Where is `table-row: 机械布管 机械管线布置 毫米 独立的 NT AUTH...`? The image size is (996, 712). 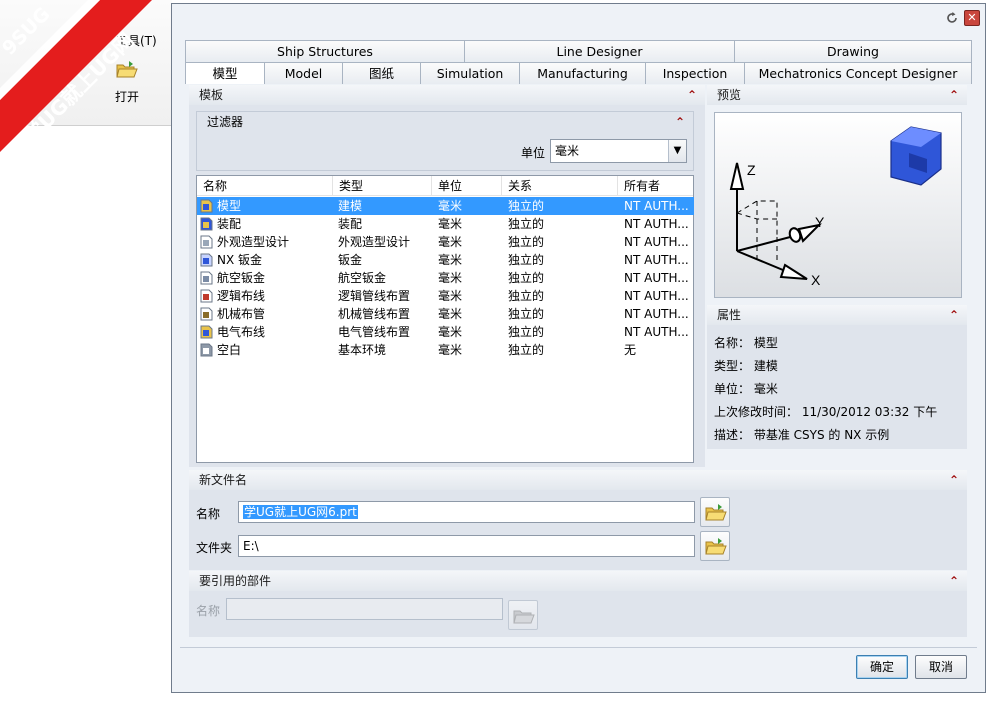
table-row: 机械布管 机械管线布置 毫米 独立的 NT AUTH... is located at coordinates (445, 314).